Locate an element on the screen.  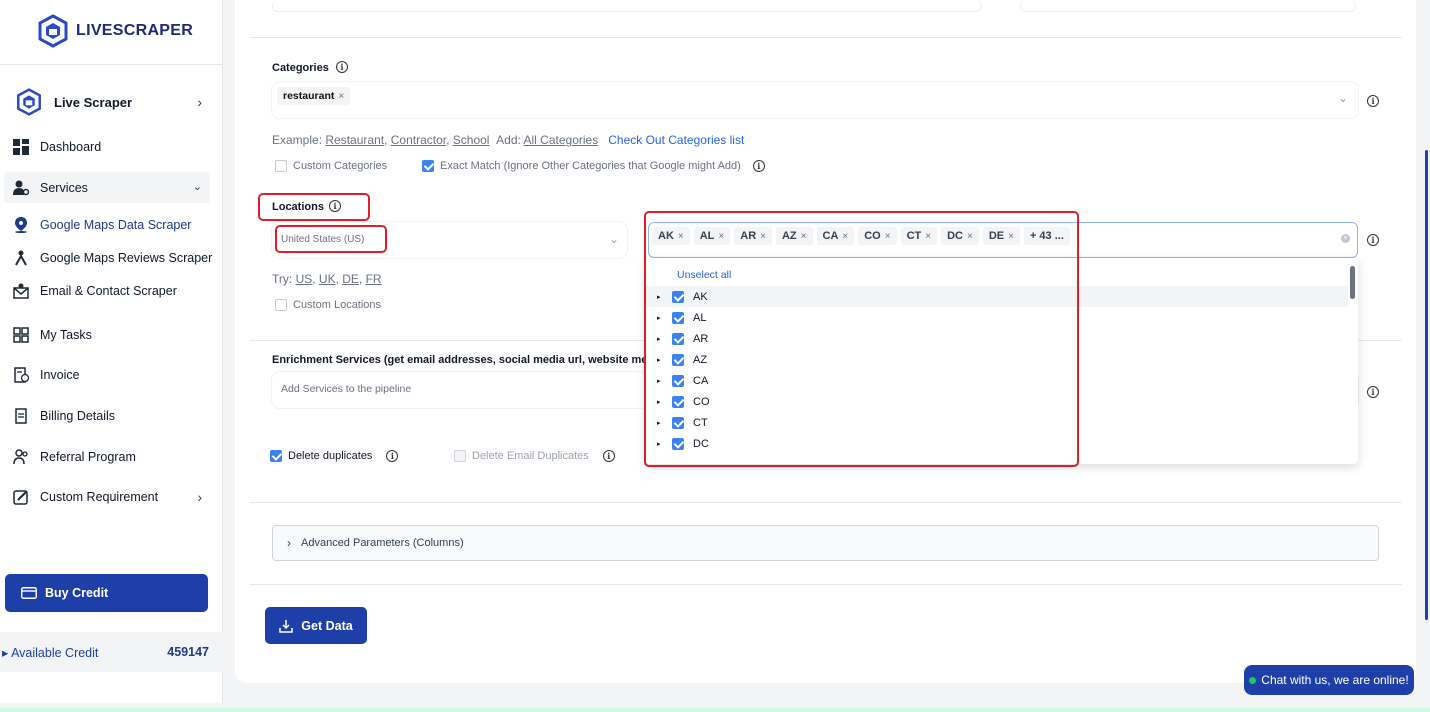
available-credit: ▸ Available Credit 459147 is located at coordinates (111, 652).